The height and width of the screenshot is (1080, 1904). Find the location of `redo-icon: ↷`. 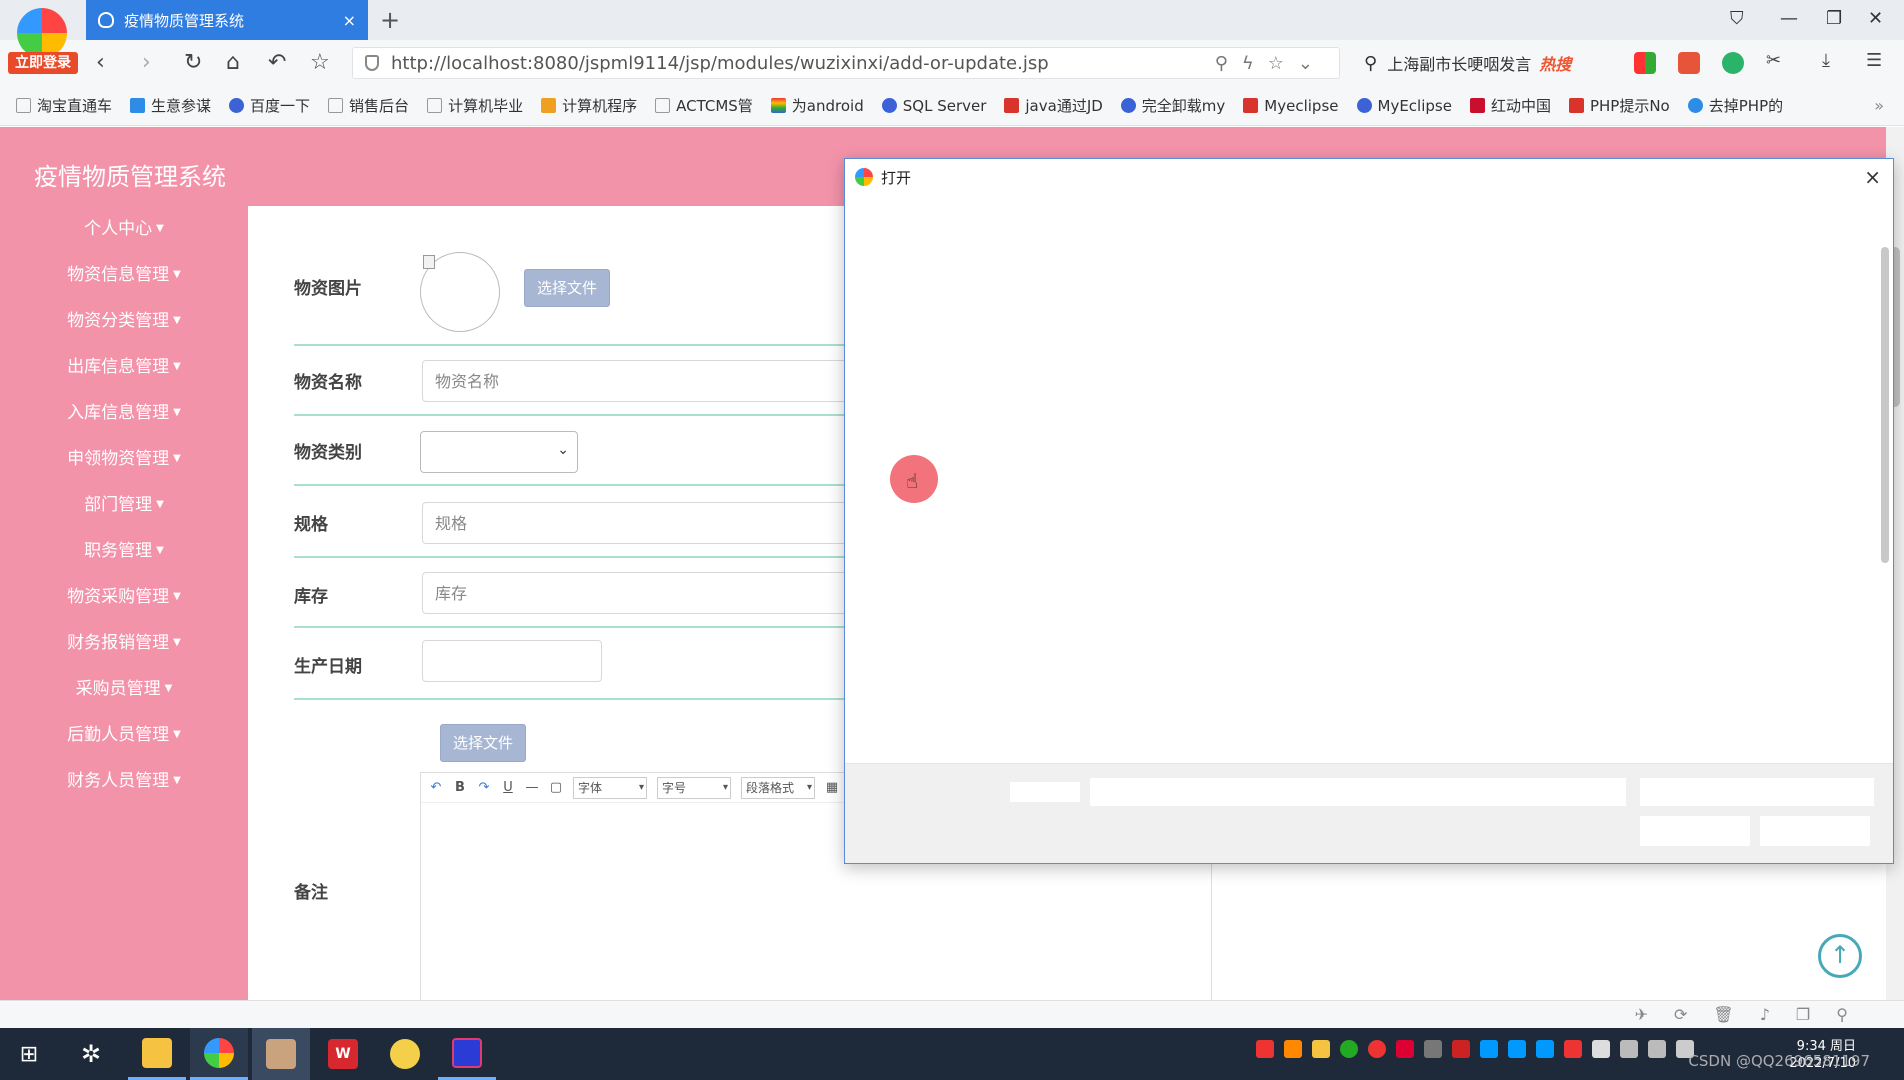

redo-icon: ↷ is located at coordinates (484, 787).